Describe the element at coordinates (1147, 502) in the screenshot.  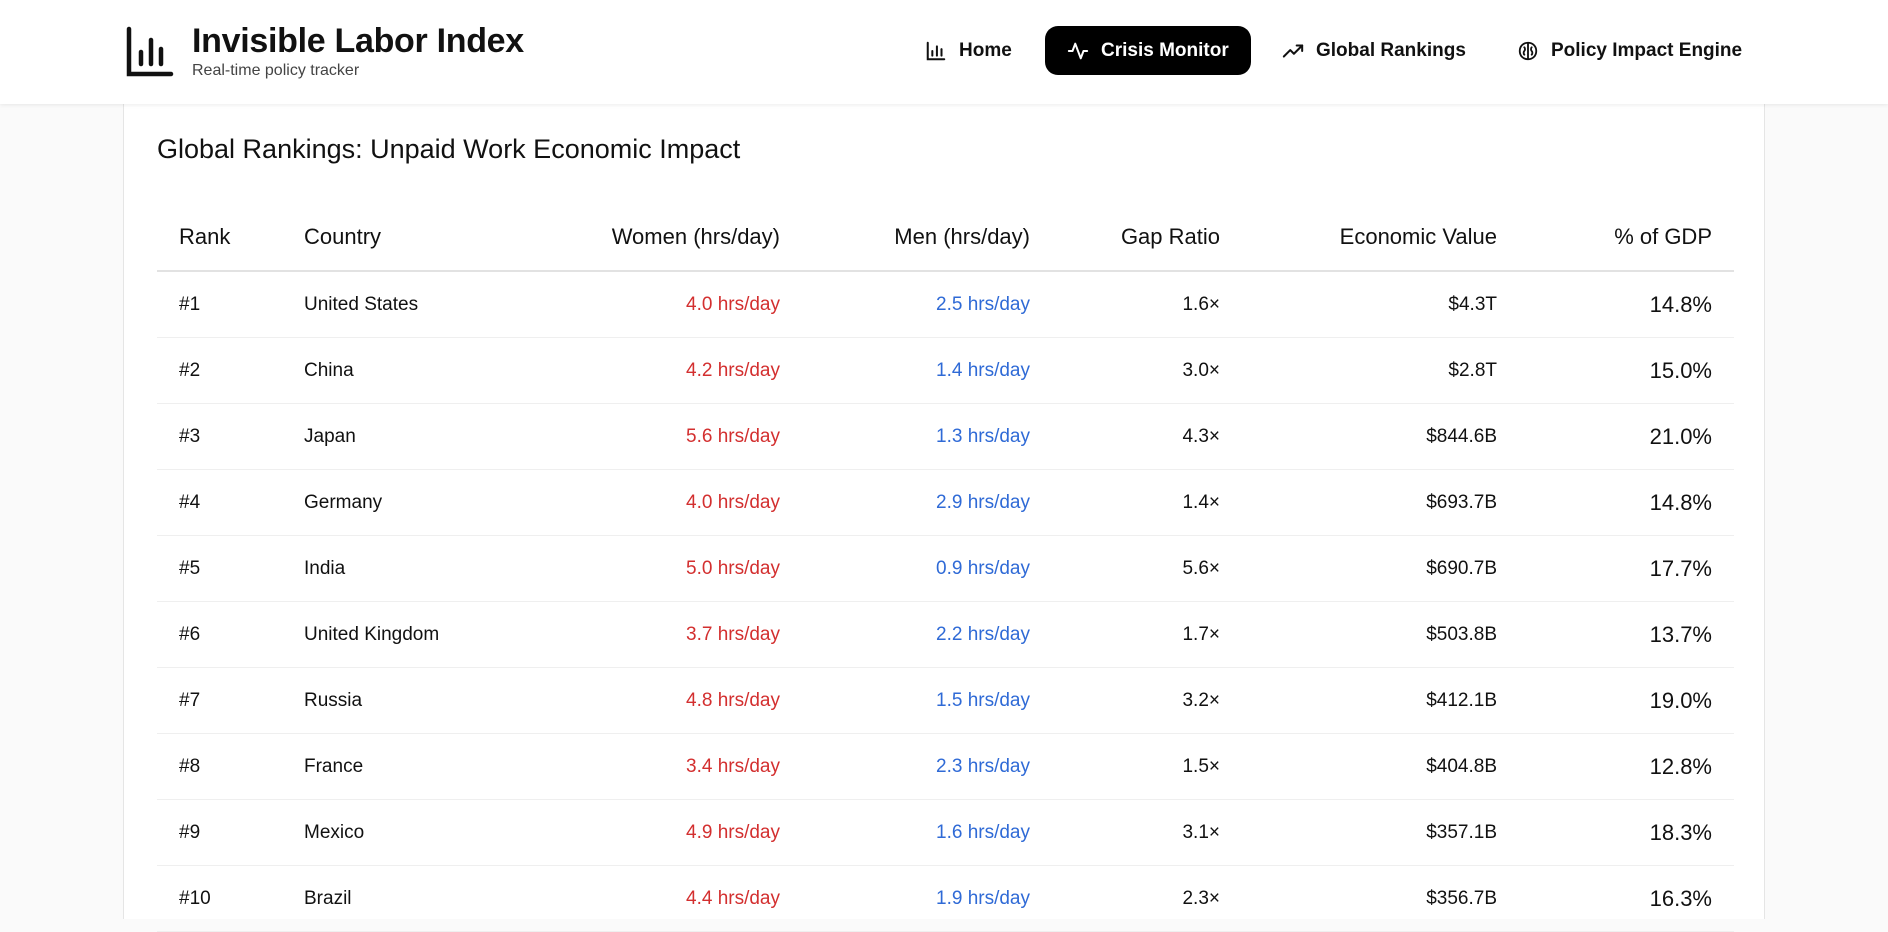
I see `gap-ratio-cell: 1.4×` at that location.